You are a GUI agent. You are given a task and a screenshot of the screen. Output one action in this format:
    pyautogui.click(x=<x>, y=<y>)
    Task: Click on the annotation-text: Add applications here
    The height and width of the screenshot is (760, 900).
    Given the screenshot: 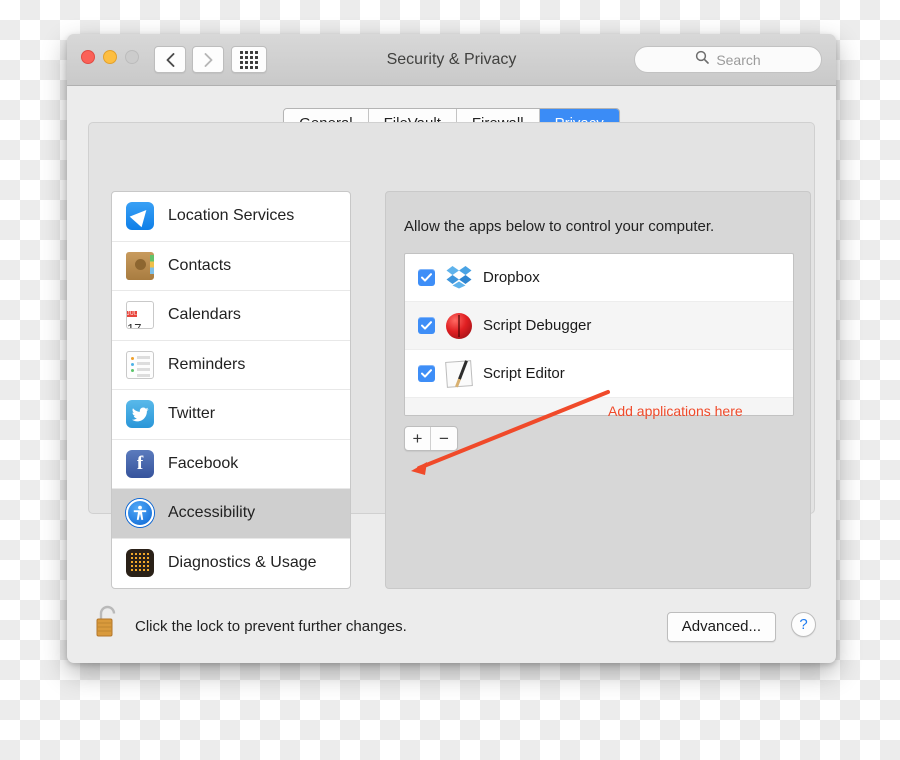 What is the action you would take?
    pyautogui.click(x=675, y=411)
    